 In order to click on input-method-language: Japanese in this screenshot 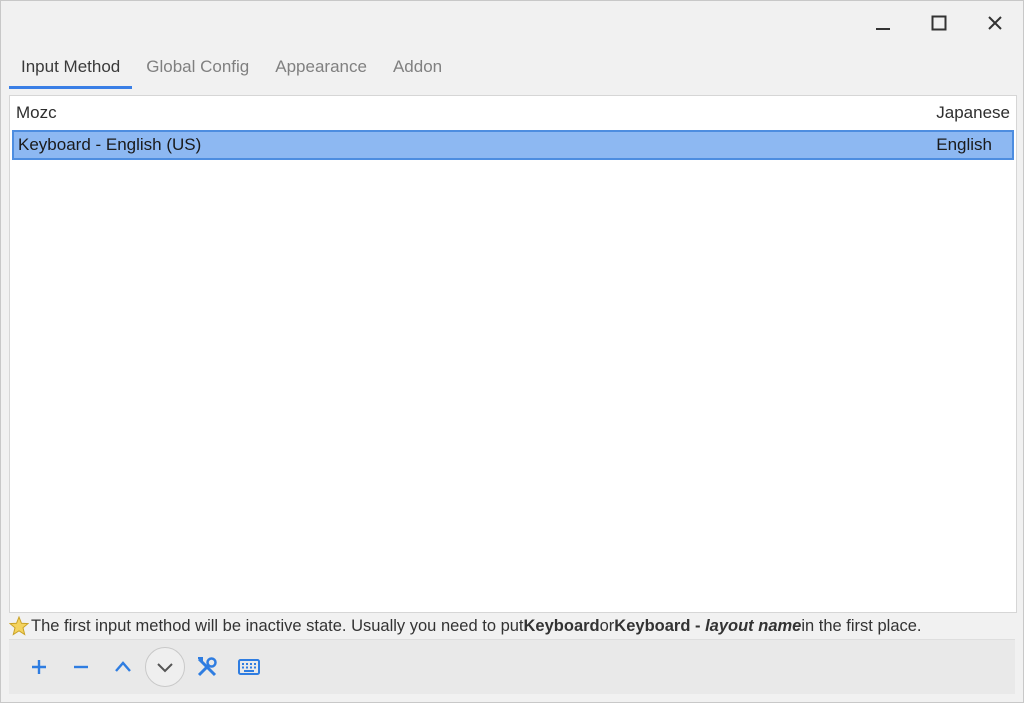, I will do `click(973, 112)`.